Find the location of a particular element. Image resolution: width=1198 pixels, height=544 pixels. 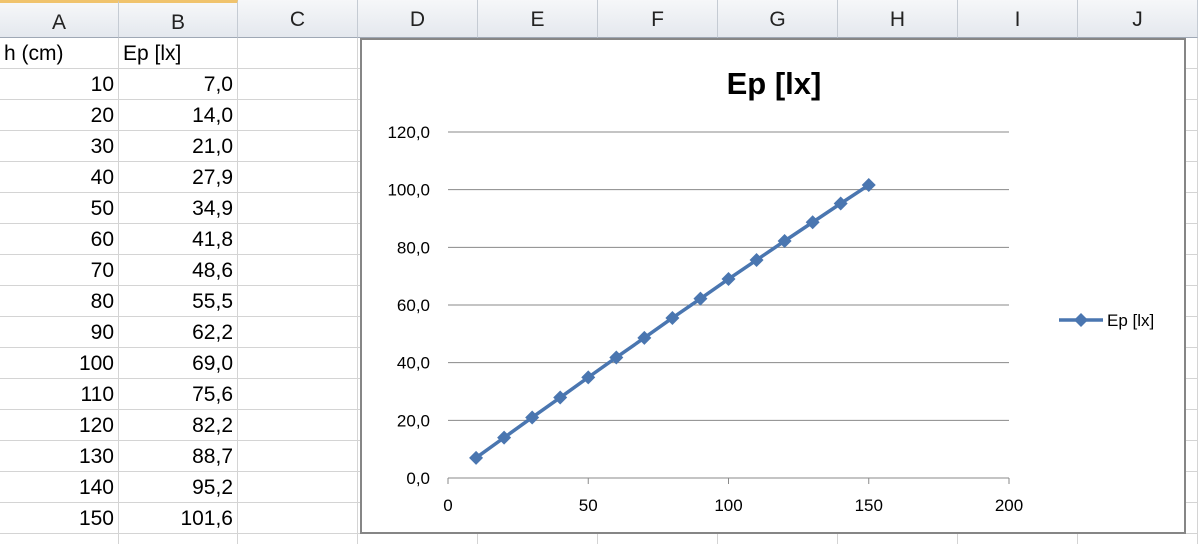

cell-h-value: 130 is located at coordinates (59, 456).